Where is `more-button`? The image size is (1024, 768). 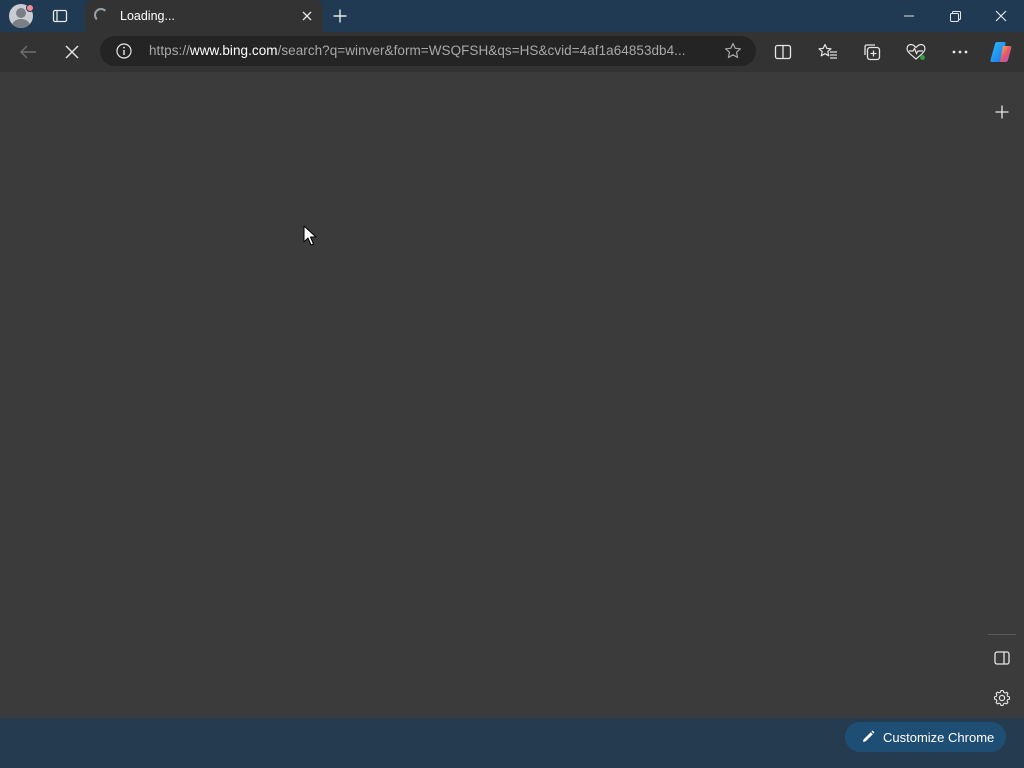
more-button is located at coordinates (960, 52).